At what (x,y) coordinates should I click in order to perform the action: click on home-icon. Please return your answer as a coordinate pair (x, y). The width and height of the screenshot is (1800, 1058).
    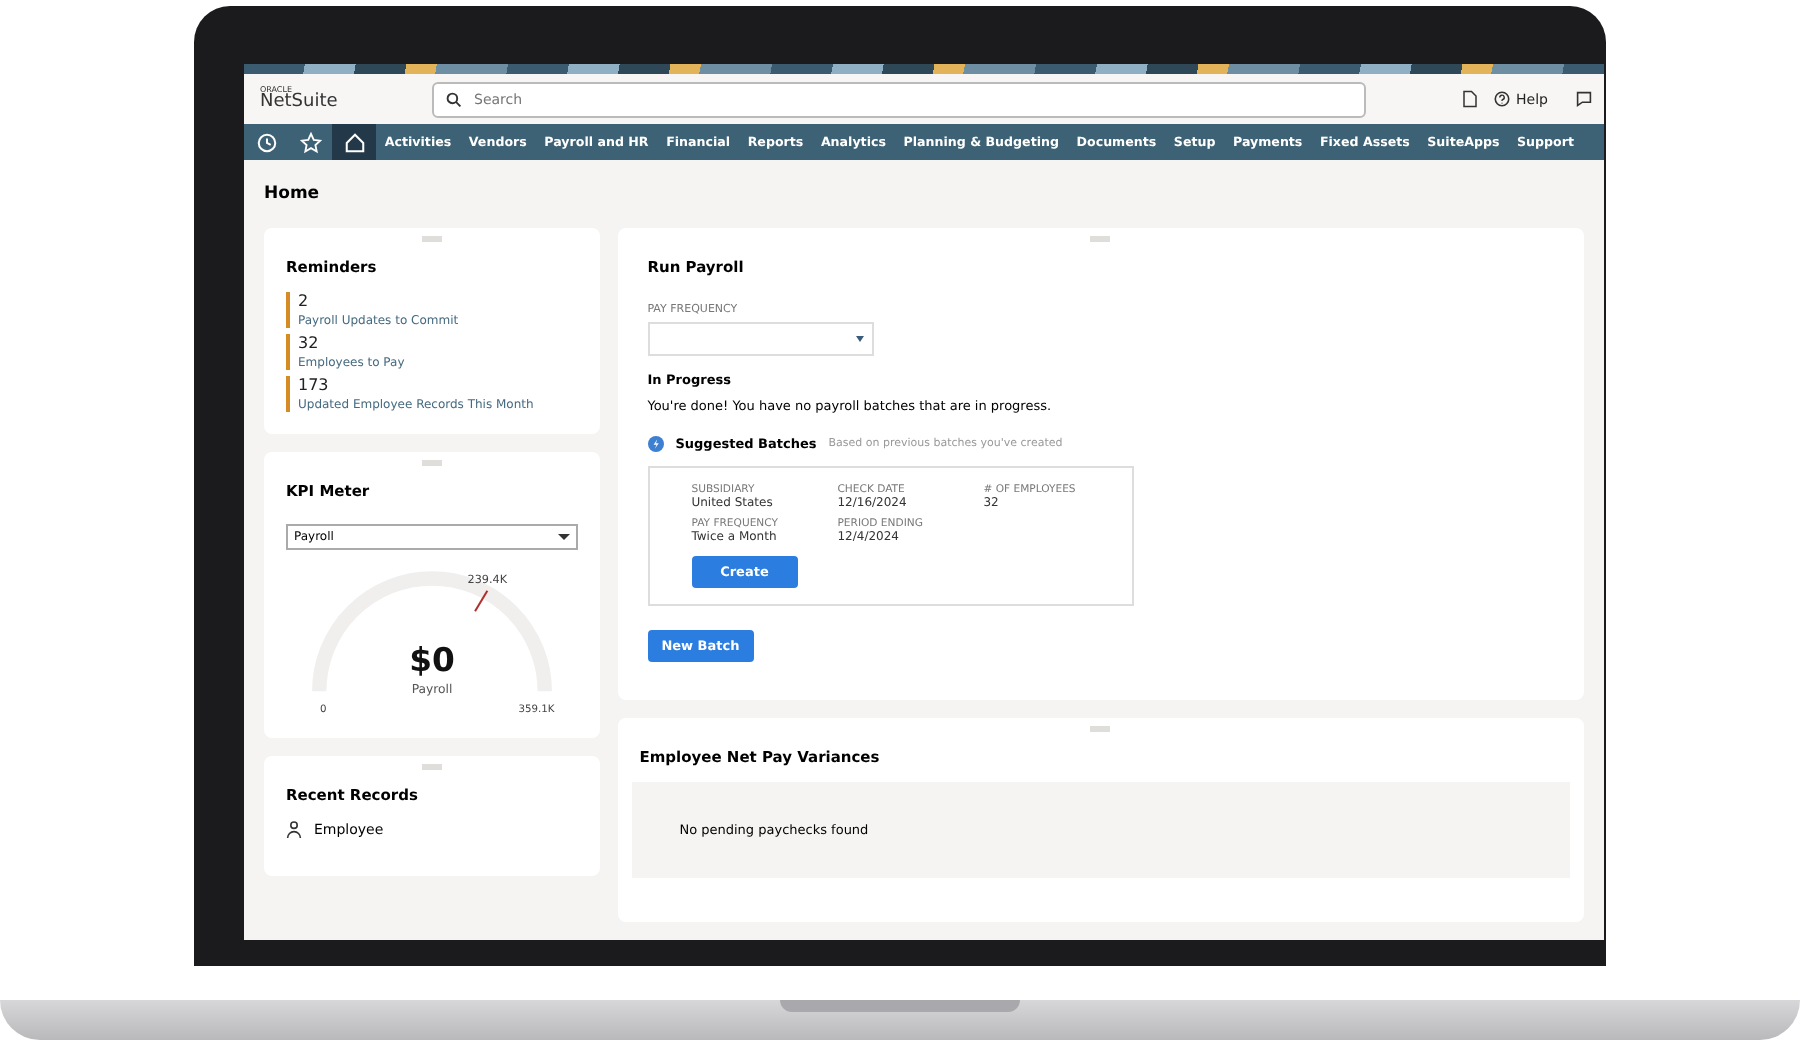
    Looking at the image, I should click on (354, 142).